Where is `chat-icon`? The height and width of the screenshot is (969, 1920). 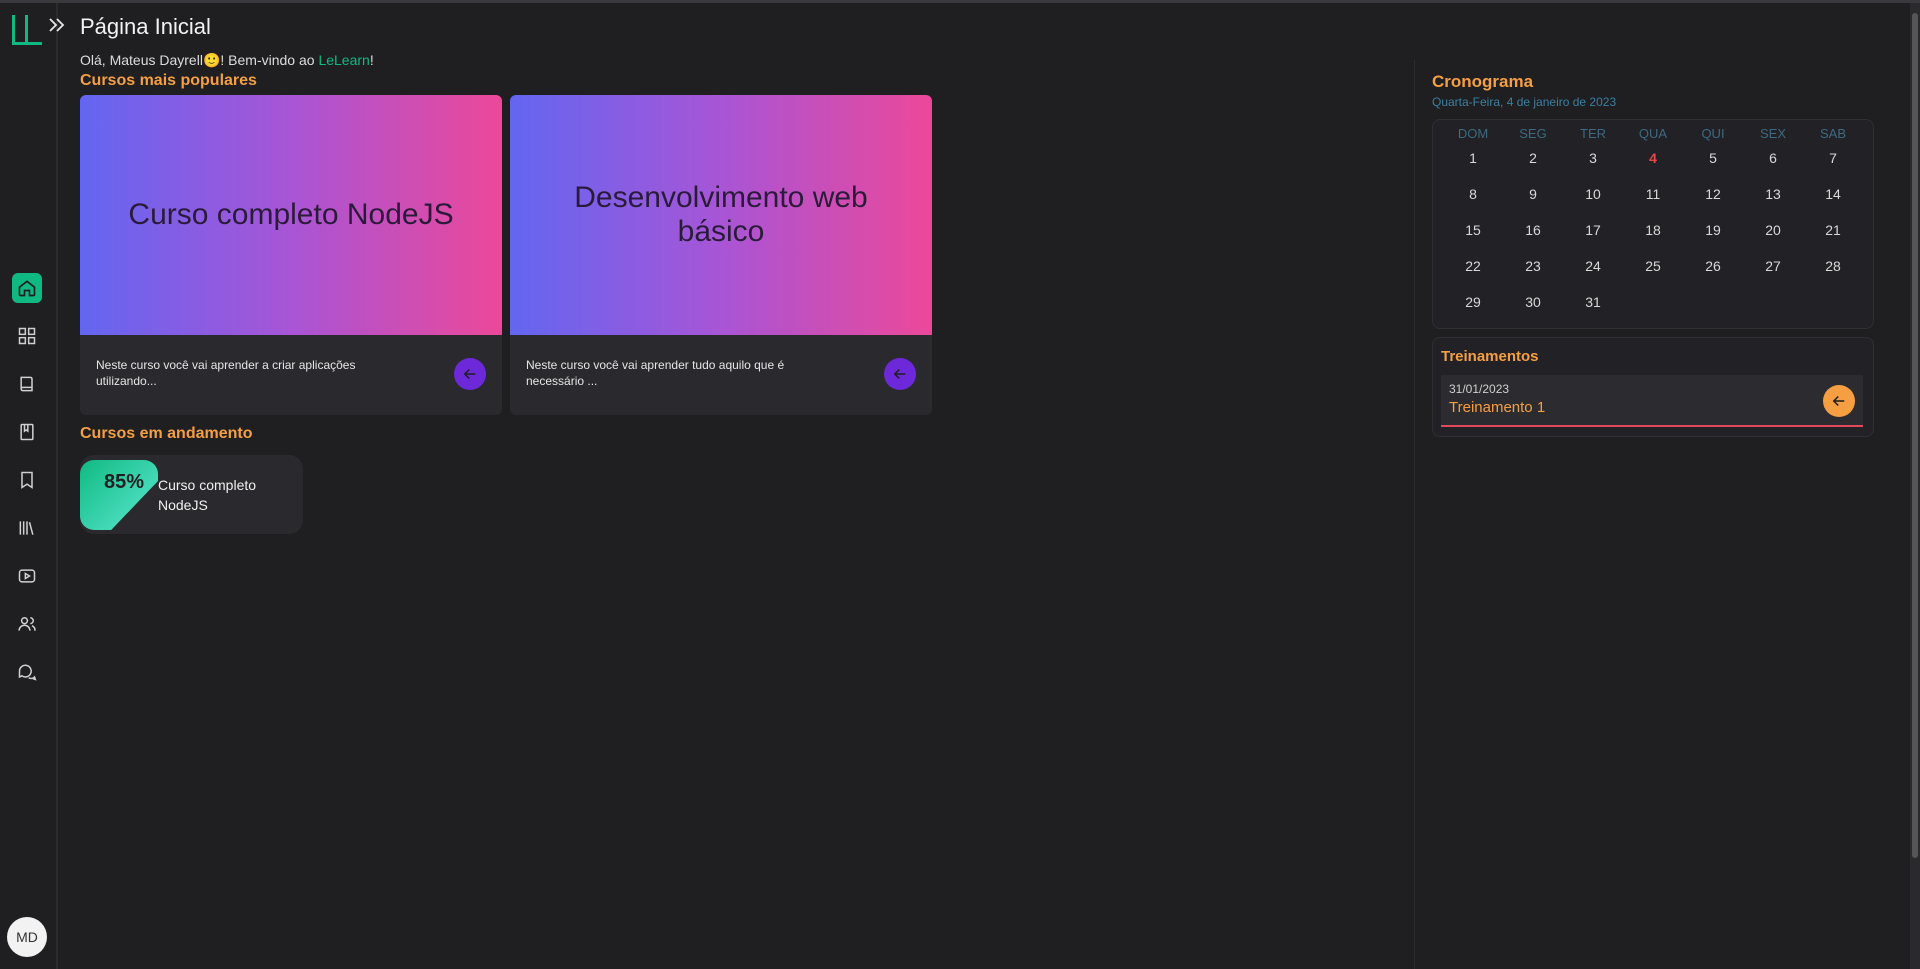
chat-icon is located at coordinates (27, 672).